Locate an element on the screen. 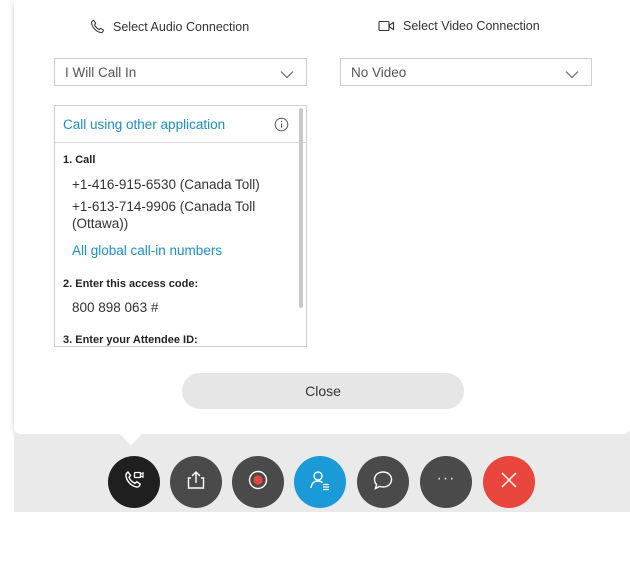 The height and width of the screenshot is (564, 630). close-button: Close is located at coordinates (323, 391).